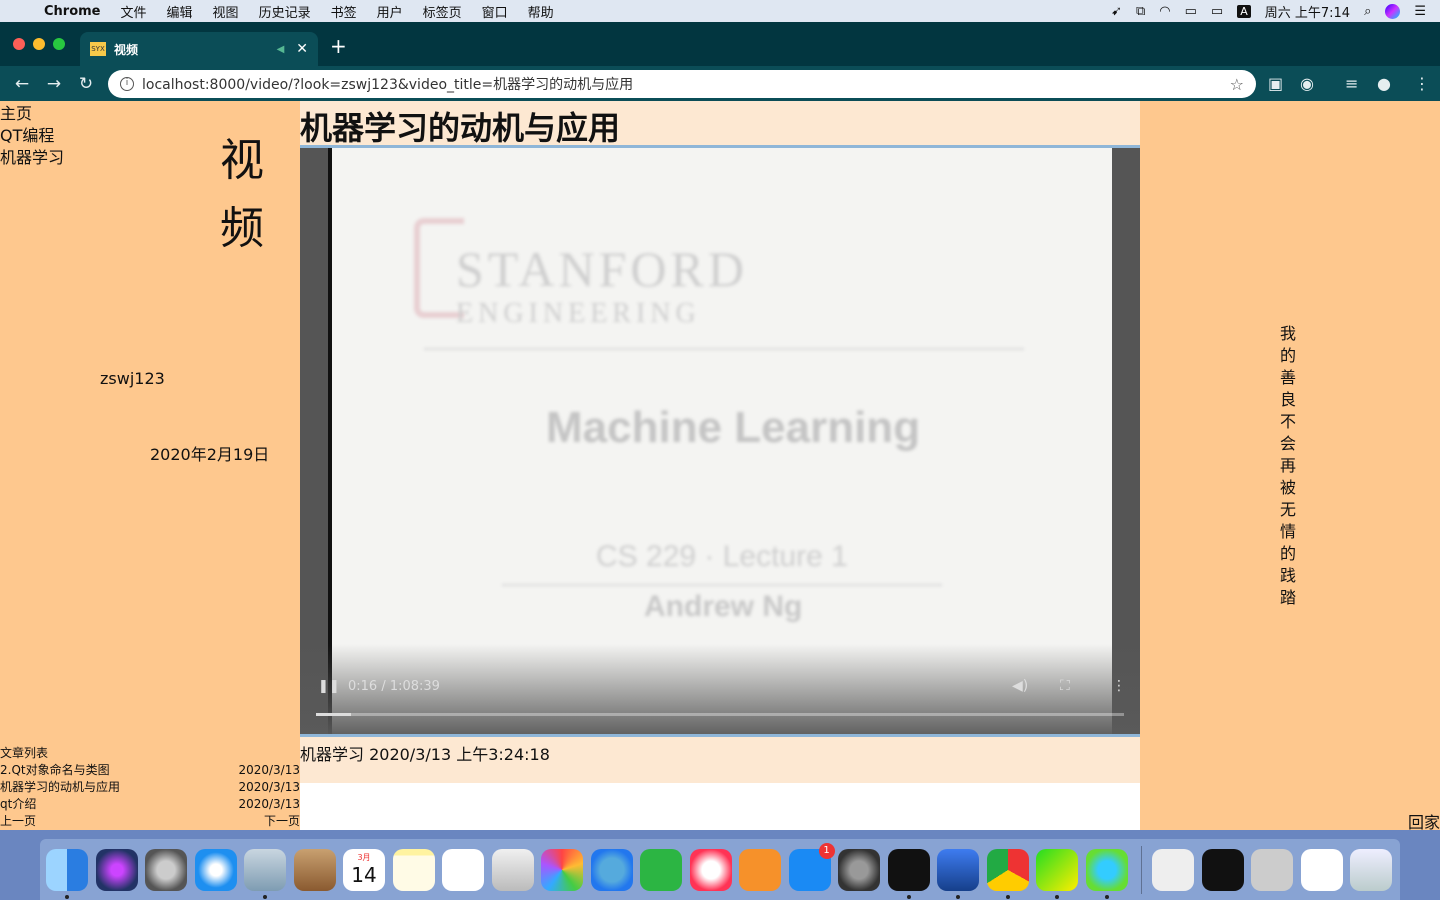 This screenshot has height=900, width=1440. Describe the element at coordinates (32, 136) in the screenshot. I see `nav-link-qt: QT编程` at that location.